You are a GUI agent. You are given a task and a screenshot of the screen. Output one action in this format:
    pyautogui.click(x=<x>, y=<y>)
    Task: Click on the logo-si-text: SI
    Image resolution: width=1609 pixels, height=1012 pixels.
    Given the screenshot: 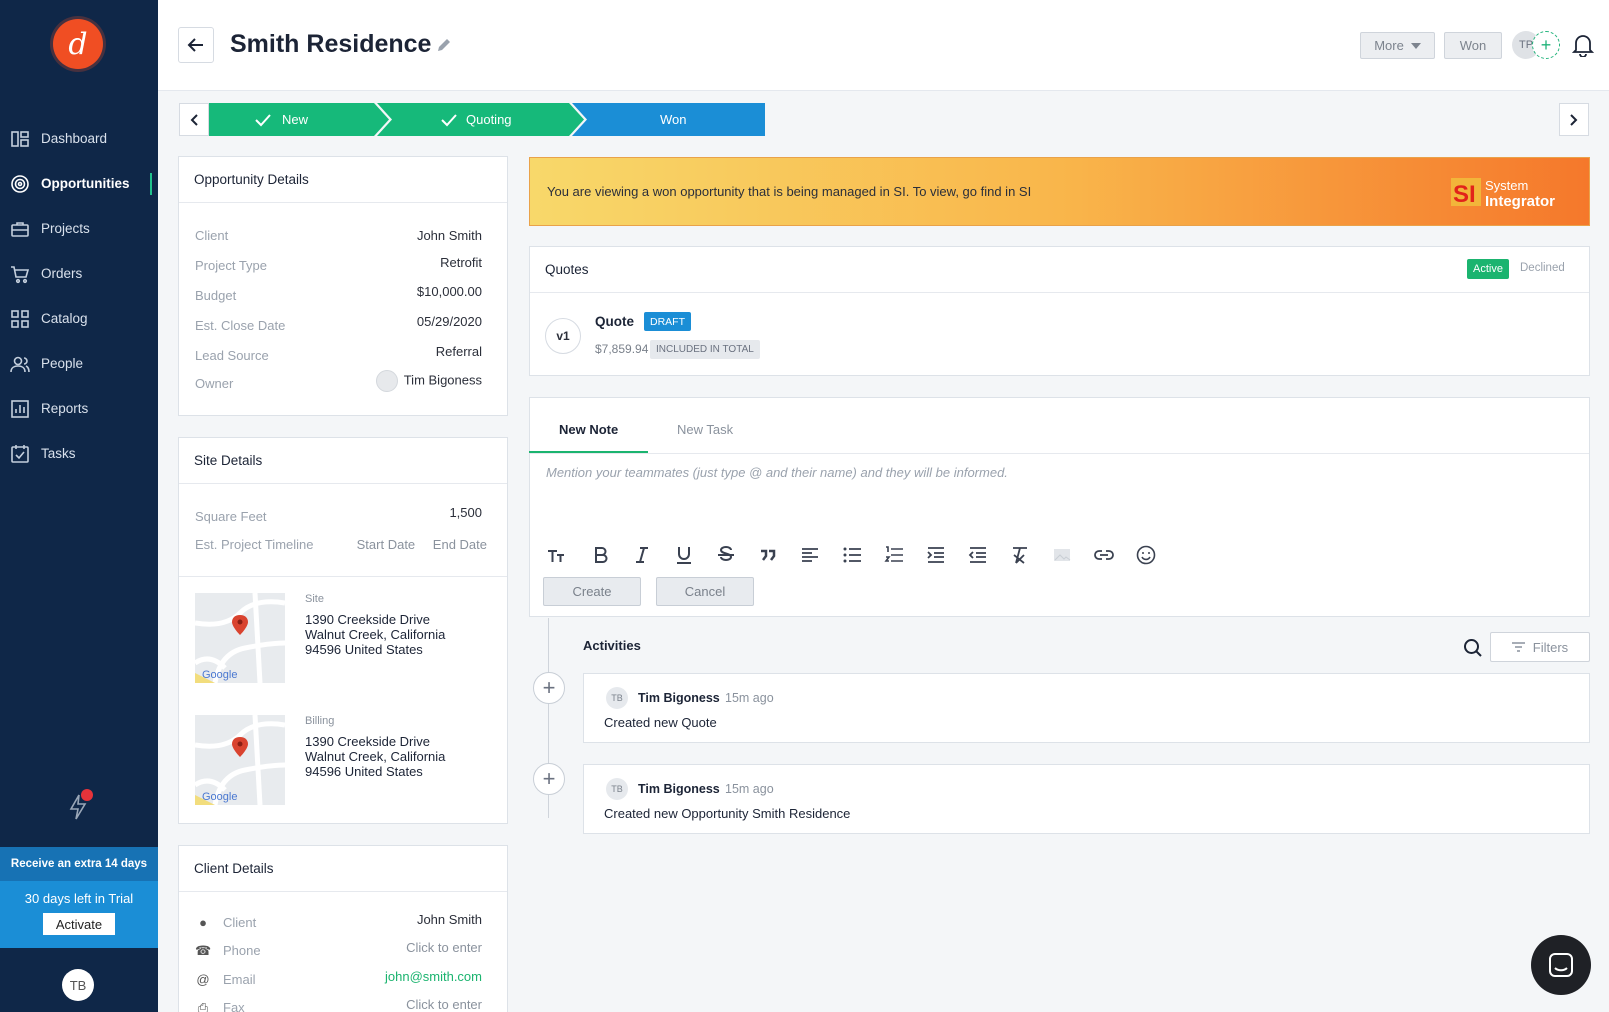 What is the action you would take?
    pyautogui.click(x=1464, y=194)
    